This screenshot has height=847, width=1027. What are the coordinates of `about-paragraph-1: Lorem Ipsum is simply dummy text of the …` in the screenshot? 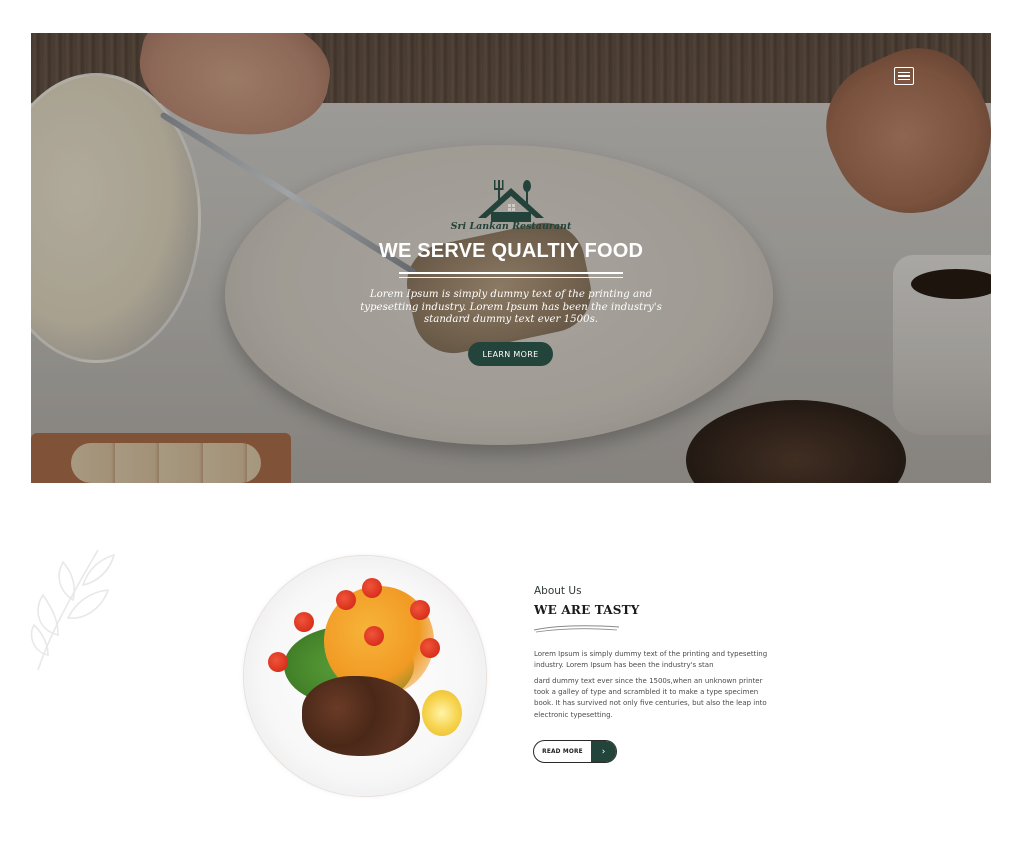 It's located at (651, 659).